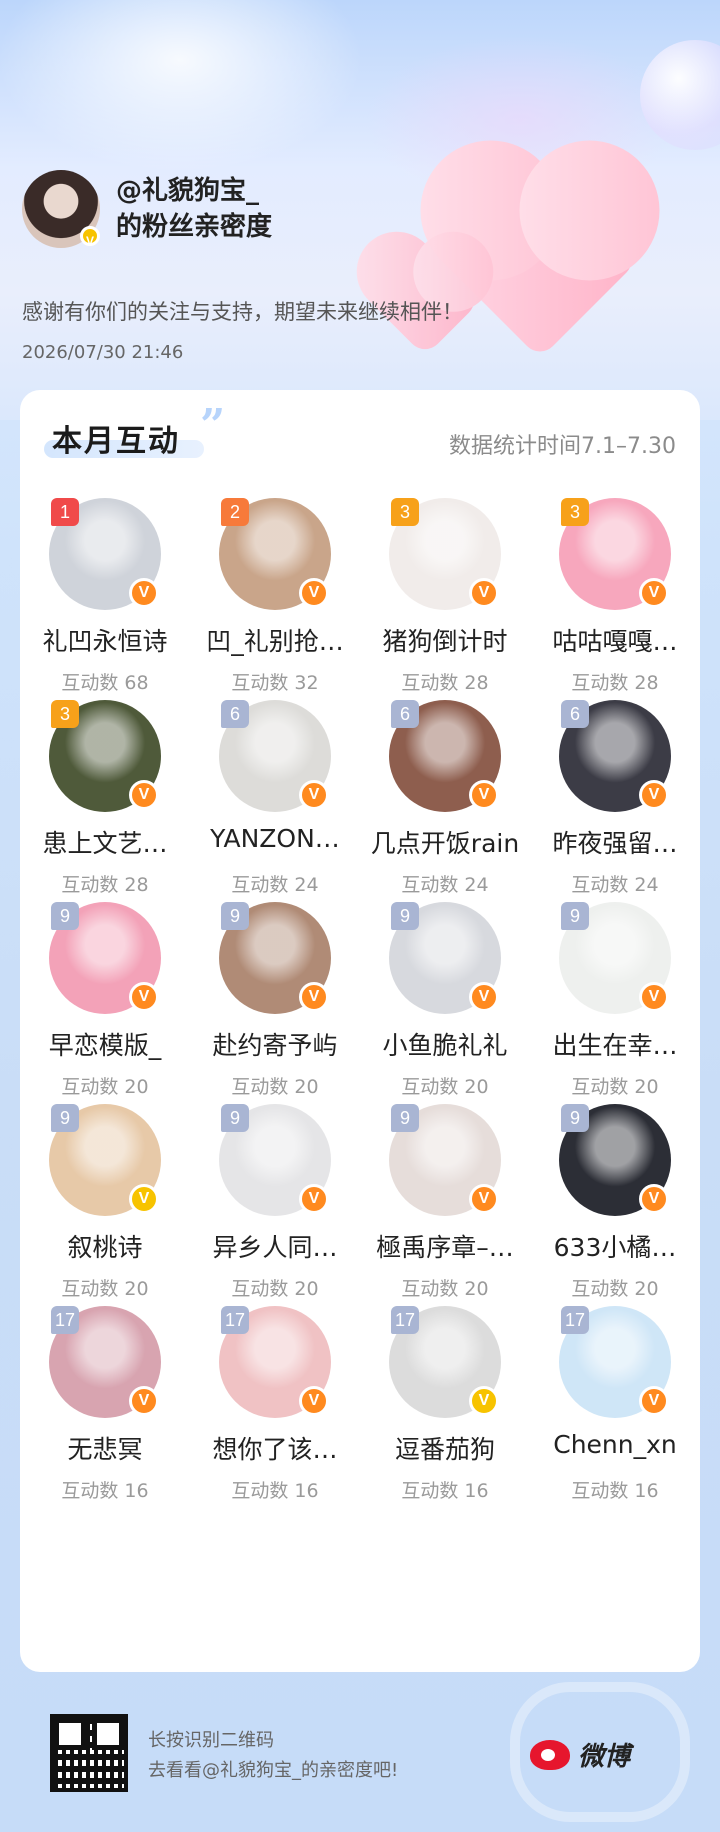  I want to click on fan-name: Chenn_xn, so click(615, 1444).